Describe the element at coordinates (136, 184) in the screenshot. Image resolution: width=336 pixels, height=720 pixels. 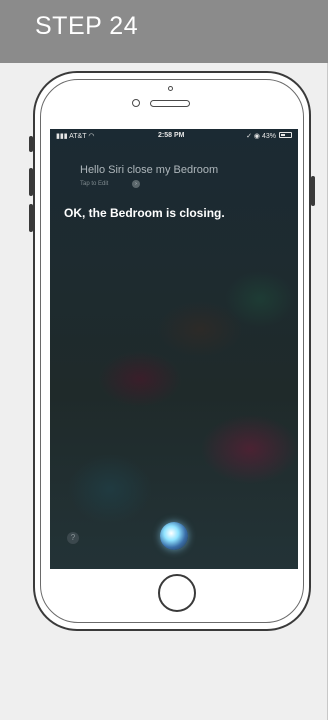
I see `chevron-right-icon: ›` at that location.